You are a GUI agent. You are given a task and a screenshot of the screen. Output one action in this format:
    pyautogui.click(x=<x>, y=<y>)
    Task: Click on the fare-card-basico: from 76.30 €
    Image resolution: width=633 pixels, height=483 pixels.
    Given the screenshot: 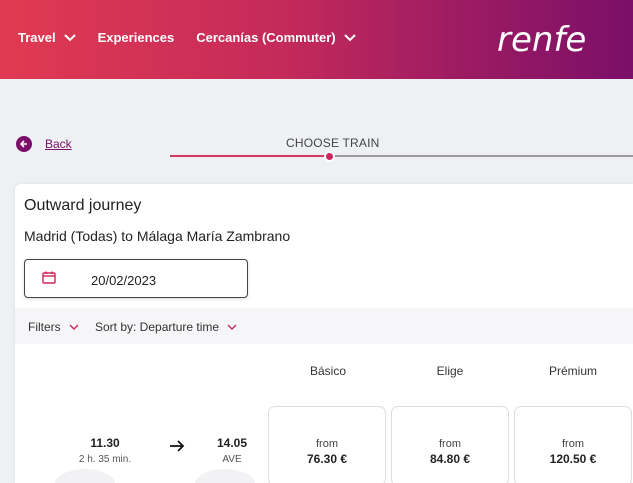 What is the action you would take?
    pyautogui.click(x=327, y=444)
    